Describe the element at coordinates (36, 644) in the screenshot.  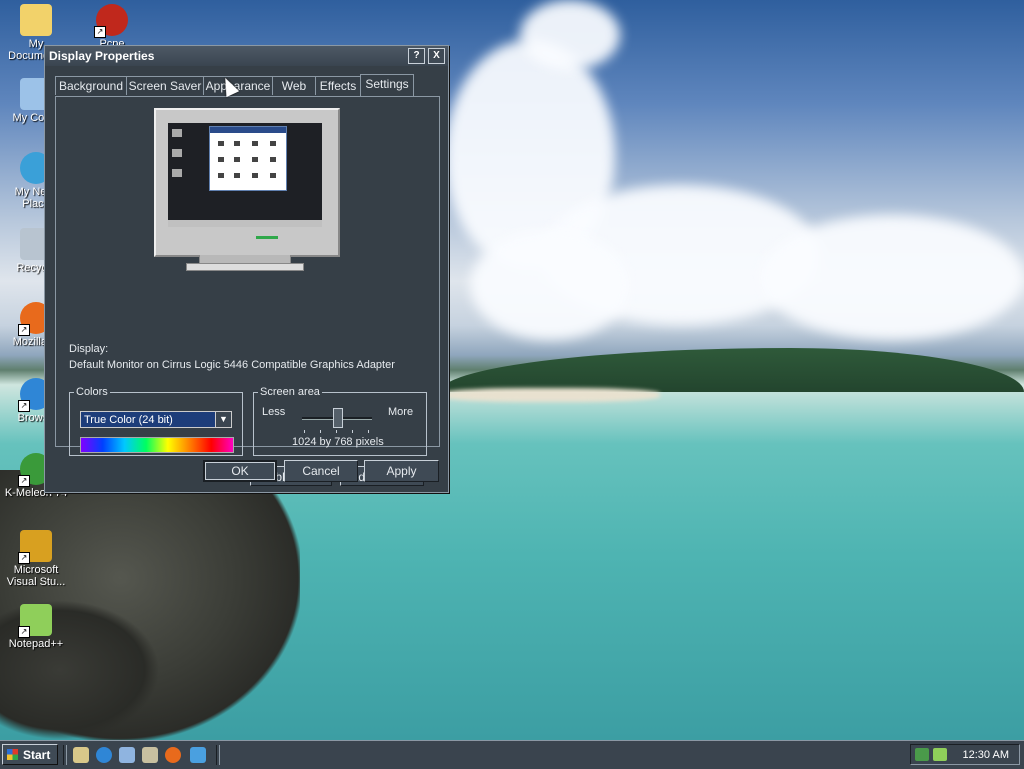
I see `desktop-icon-label: Notepad++` at that location.